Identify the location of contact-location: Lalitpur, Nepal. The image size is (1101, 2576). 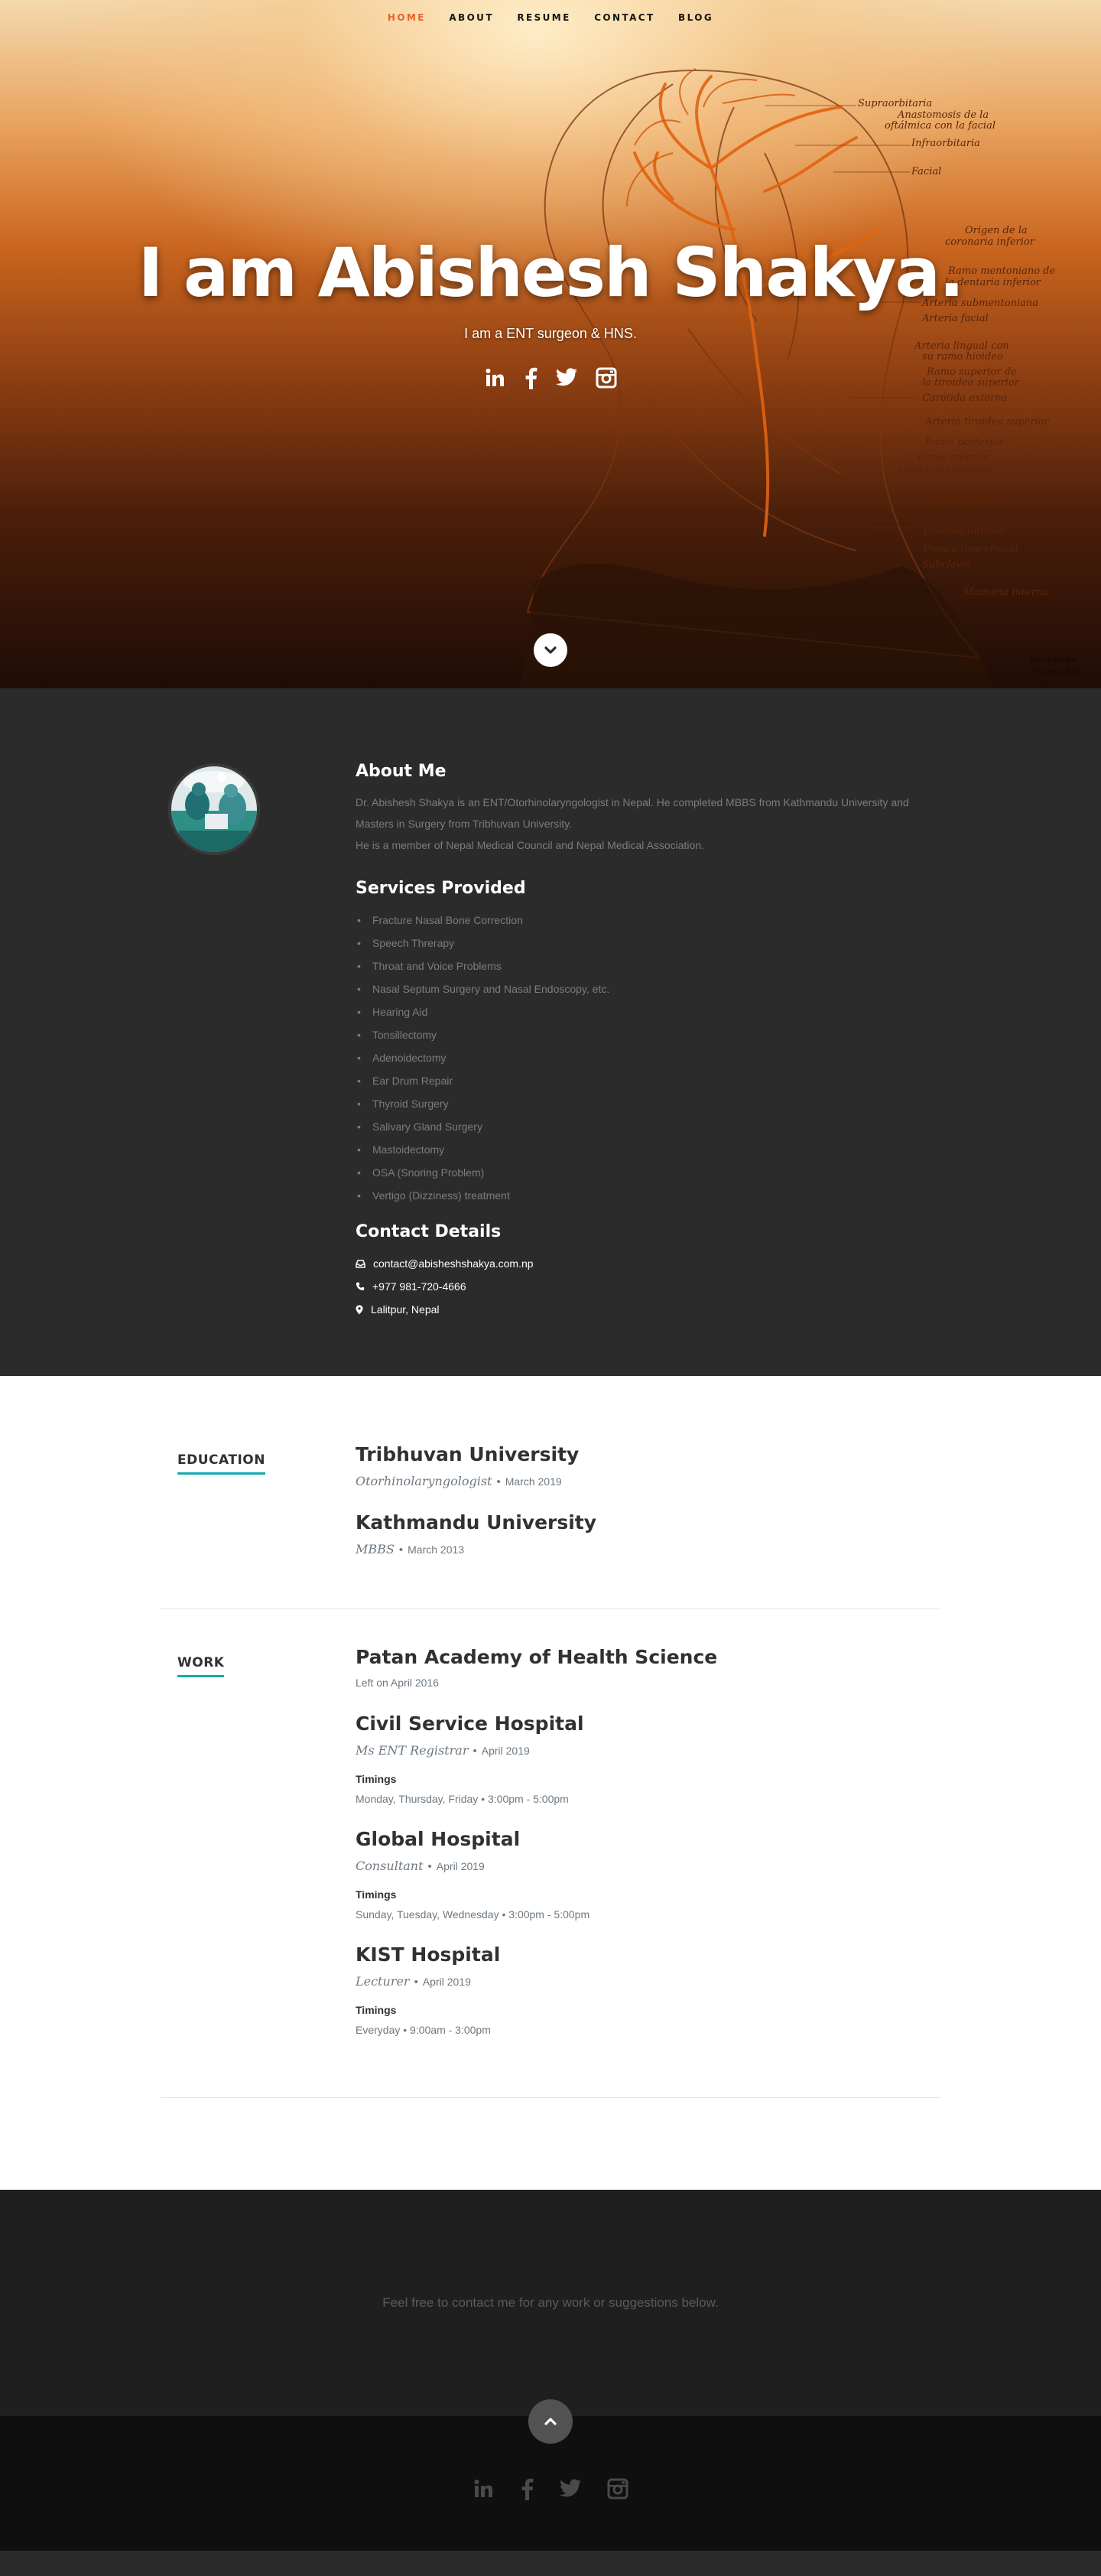
(405, 1309).